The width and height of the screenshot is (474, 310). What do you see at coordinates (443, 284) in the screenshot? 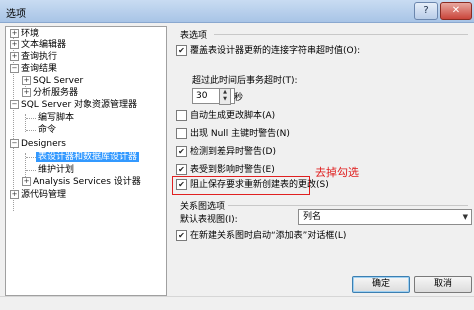
I see `cancel-button: 取消` at bounding box center [443, 284].